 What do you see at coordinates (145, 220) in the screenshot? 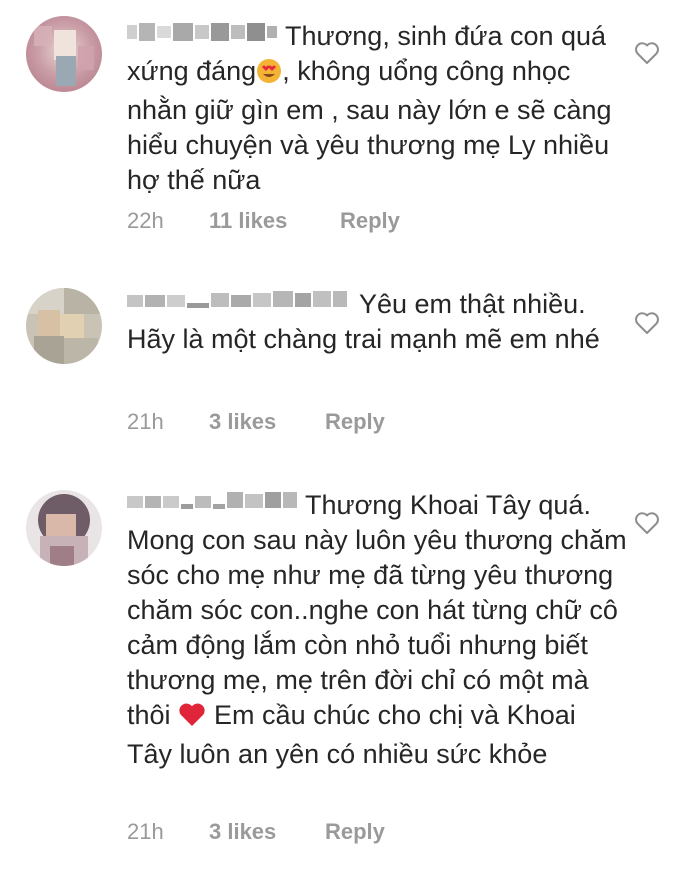
I see `comment-time: 22h` at bounding box center [145, 220].